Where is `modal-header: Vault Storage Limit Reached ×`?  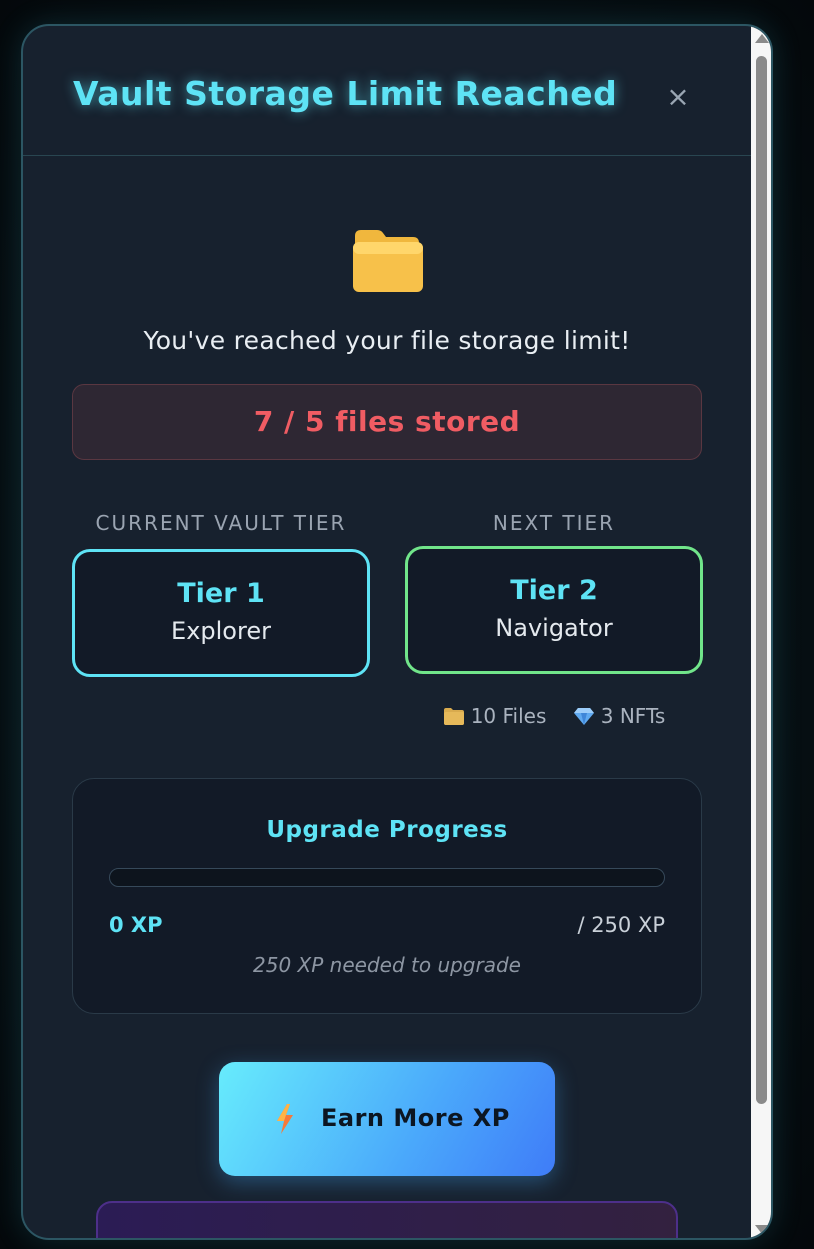 modal-header: Vault Storage Limit Reached × is located at coordinates (387, 91).